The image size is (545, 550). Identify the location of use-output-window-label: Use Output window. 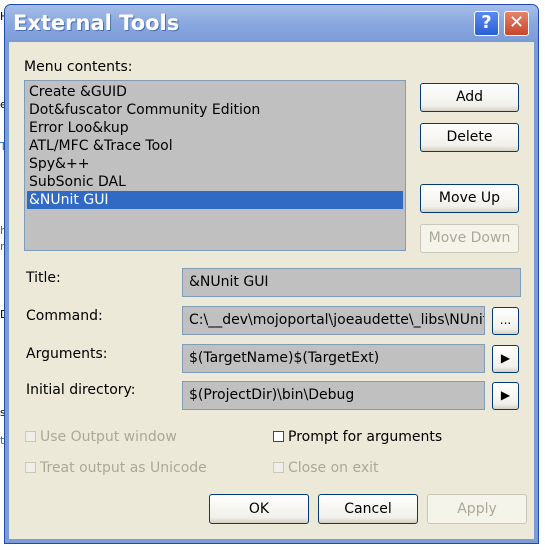
(108, 437).